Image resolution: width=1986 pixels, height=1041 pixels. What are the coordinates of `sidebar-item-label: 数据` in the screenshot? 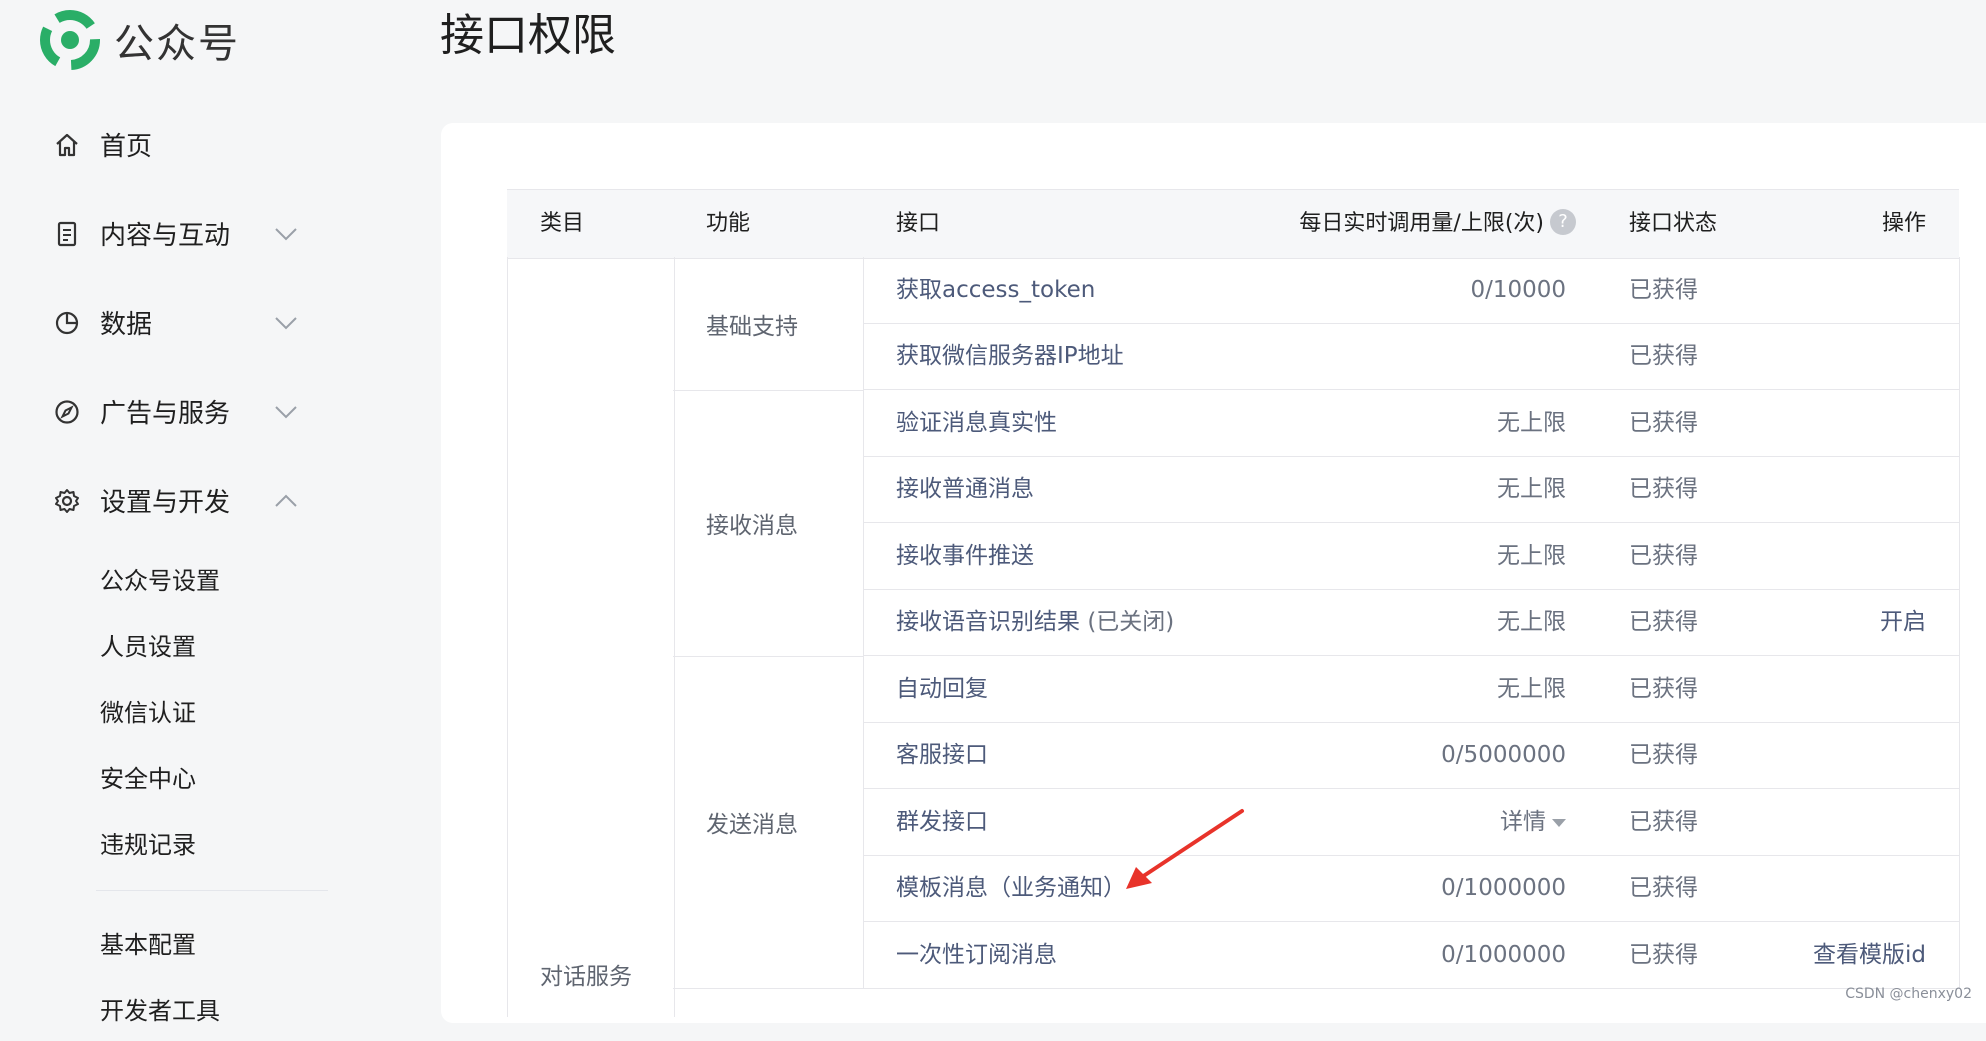 It's located at (126, 325).